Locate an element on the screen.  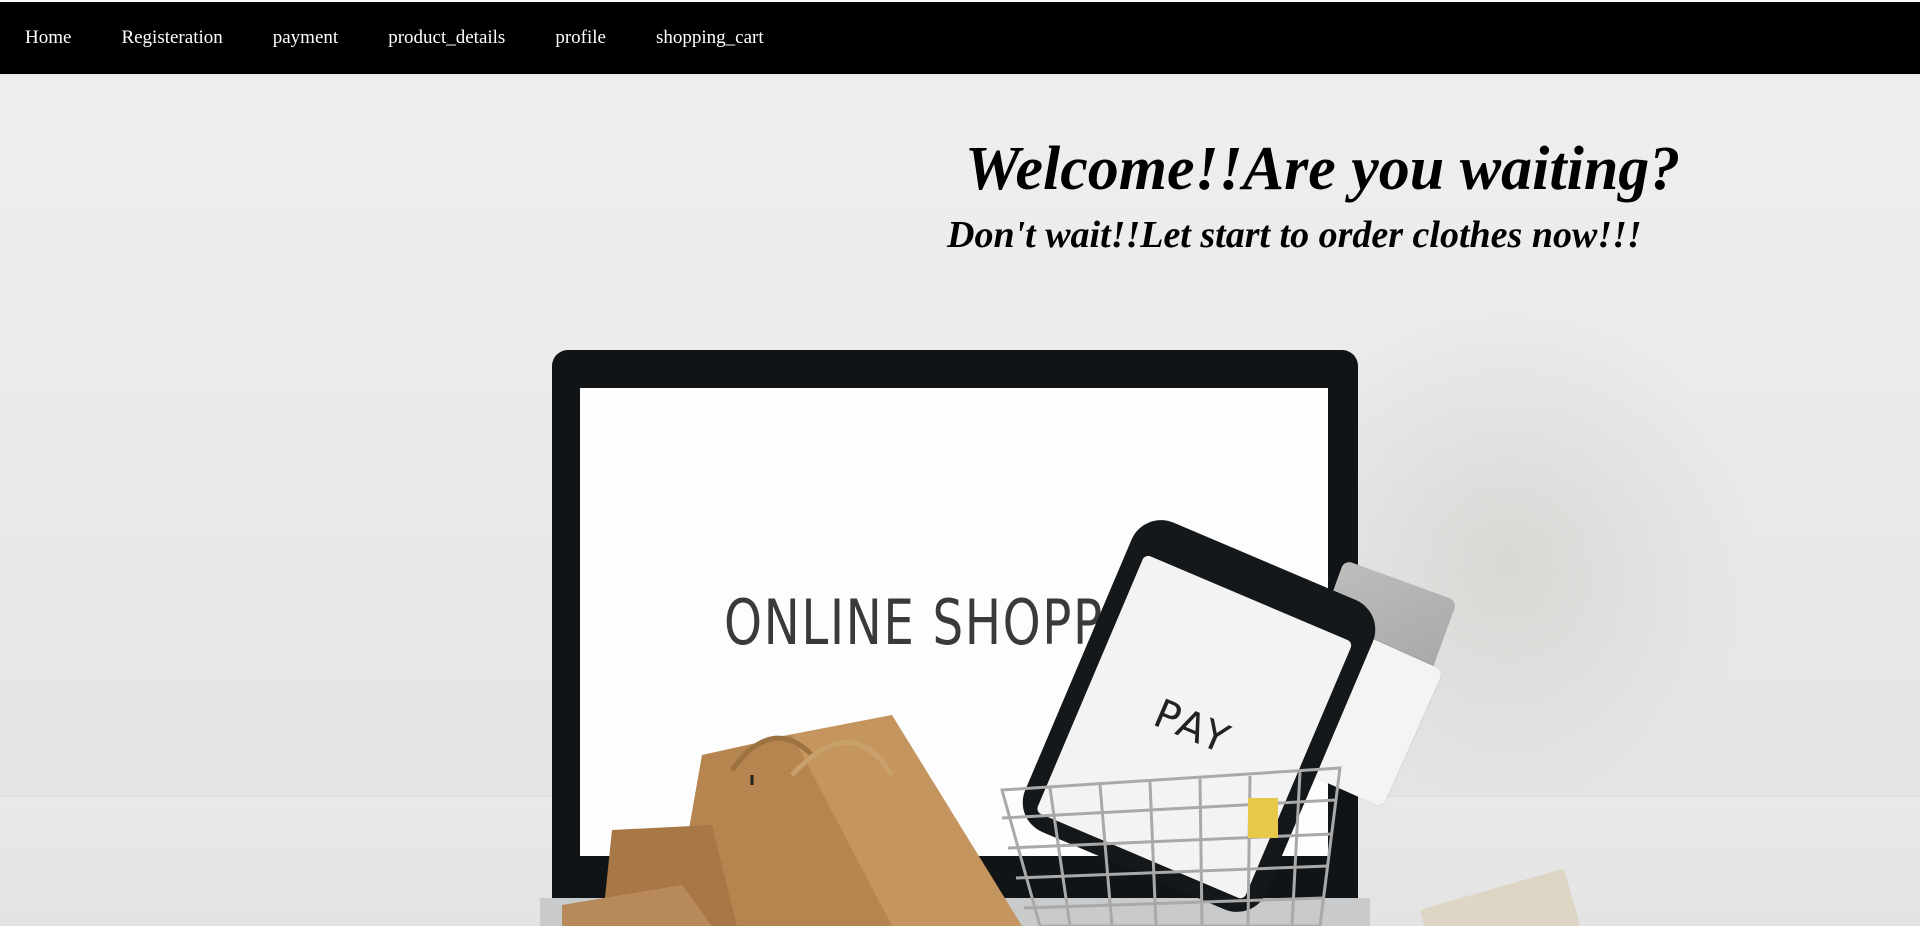
nav-link-home: Home is located at coordinates (48, 38).